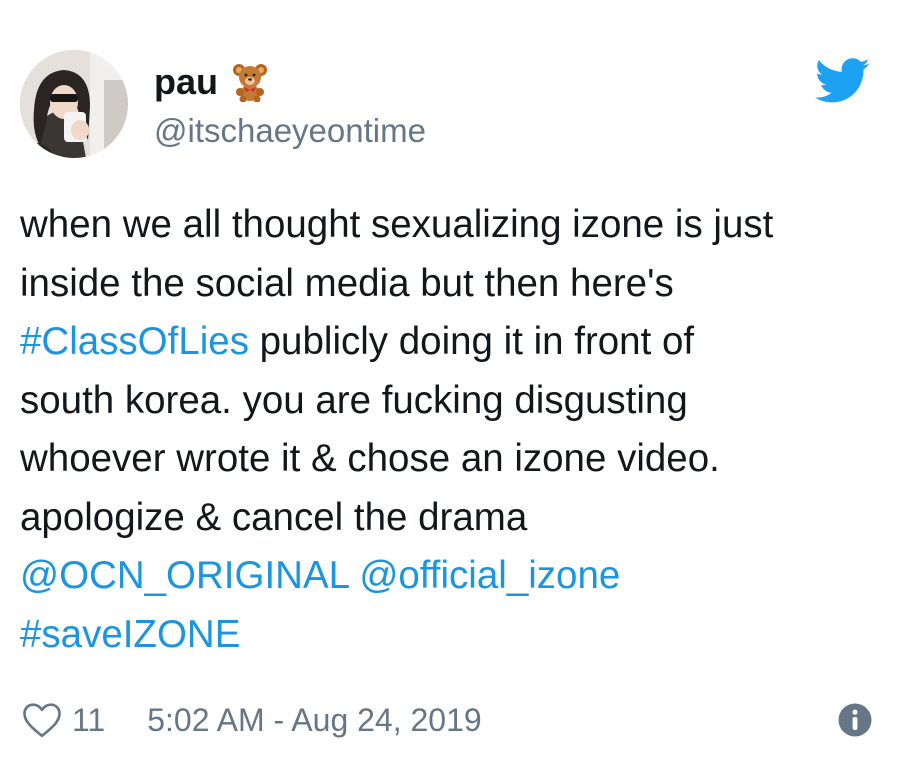 Image resolution: width=913 pixels, height=757 pixels. Describe the element at coordinates (89, 719) in the screenshot. I see `like-count: 11` at that location.